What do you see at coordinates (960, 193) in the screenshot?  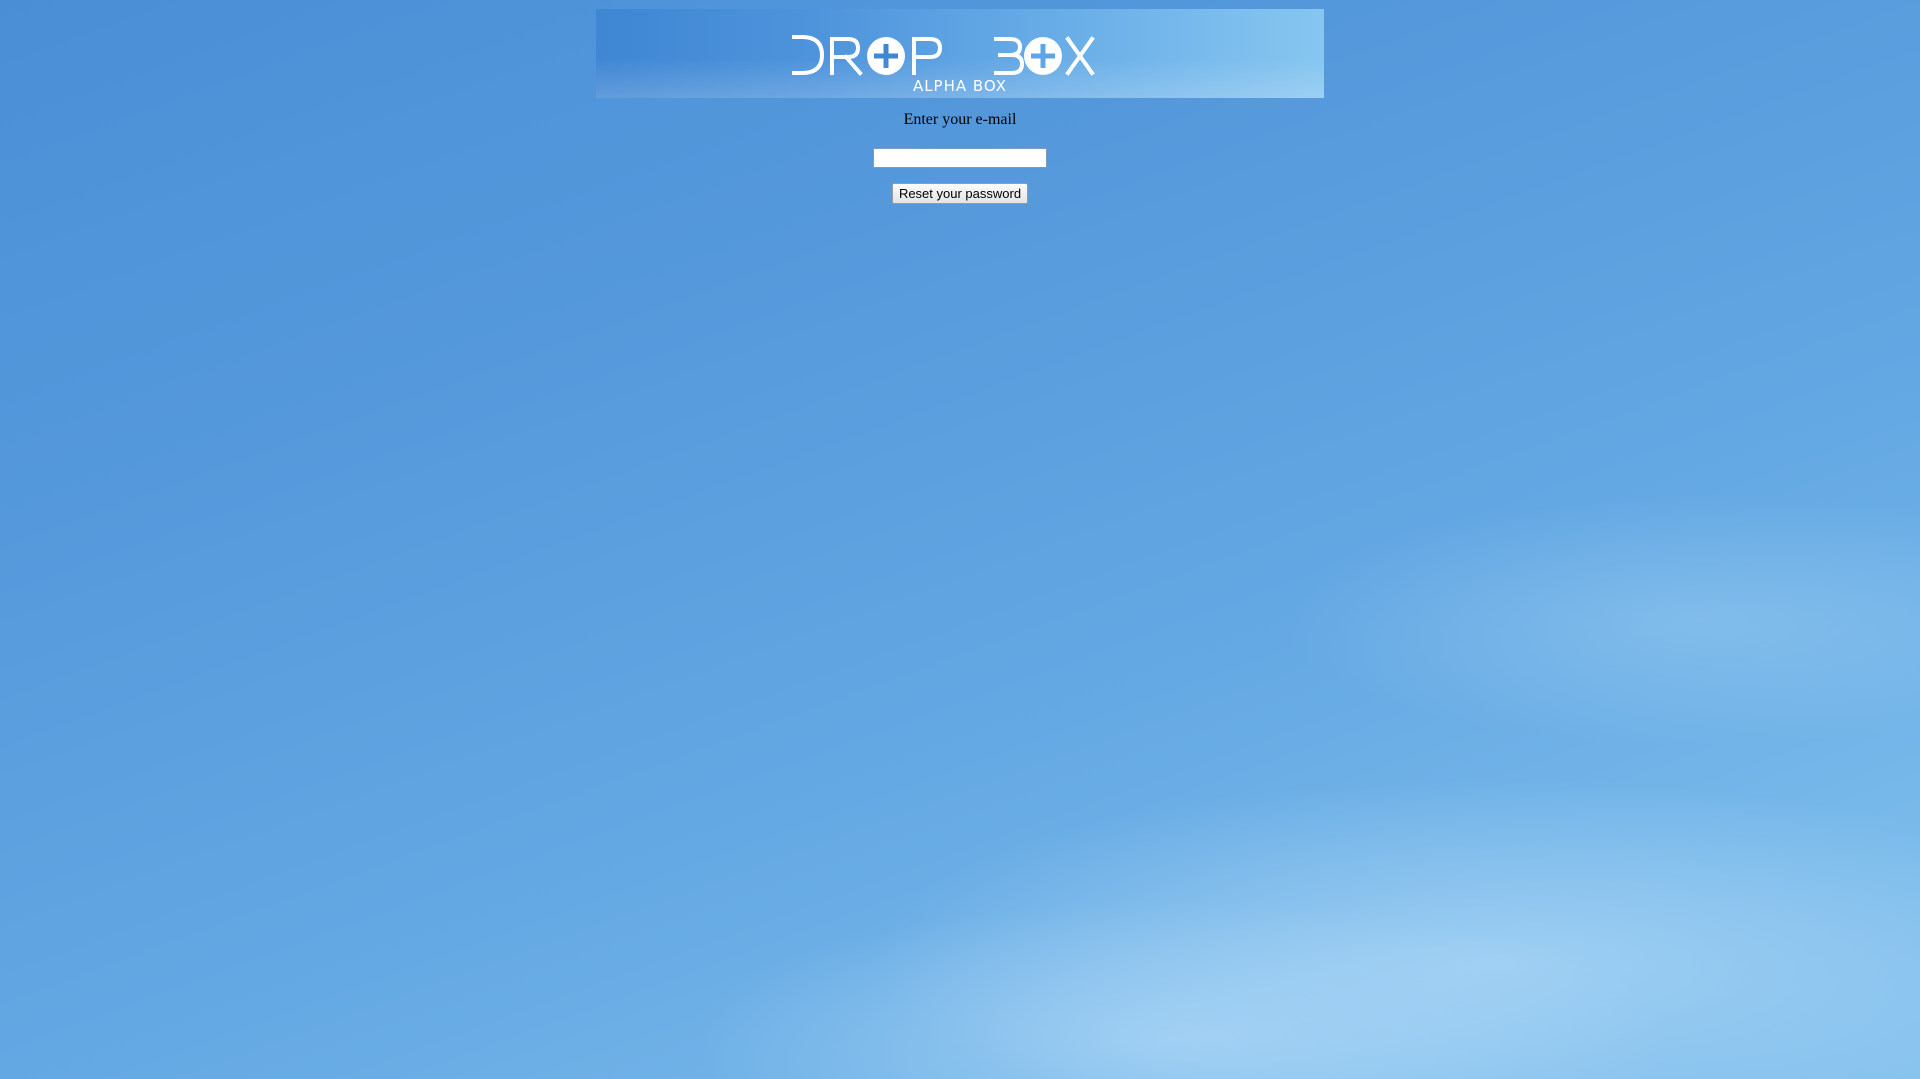 I see `reset-password-button: Reset your password` at bounding box center [960, 193].